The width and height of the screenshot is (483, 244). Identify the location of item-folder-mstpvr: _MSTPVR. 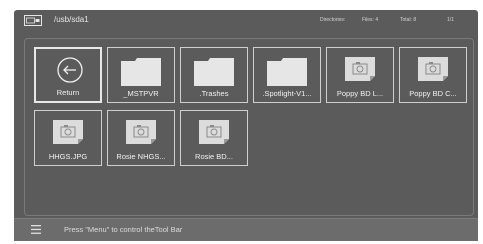
(141, 75).